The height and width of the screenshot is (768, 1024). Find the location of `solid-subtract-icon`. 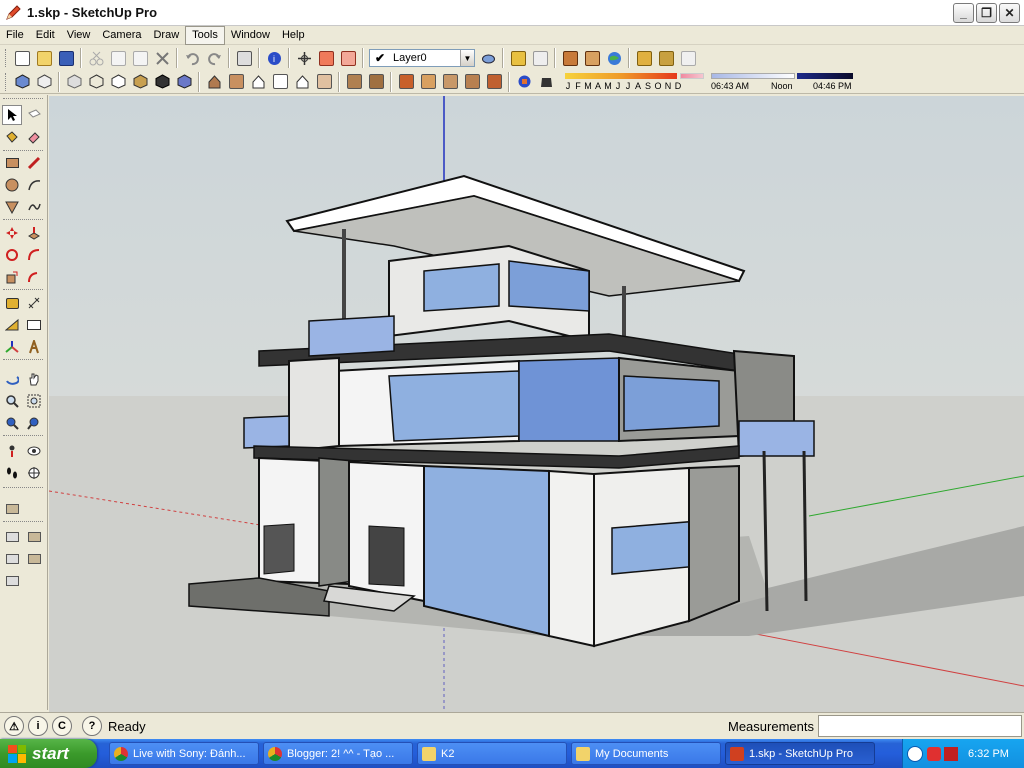

solid-subtract-icon is located at coordinates (34, 537).